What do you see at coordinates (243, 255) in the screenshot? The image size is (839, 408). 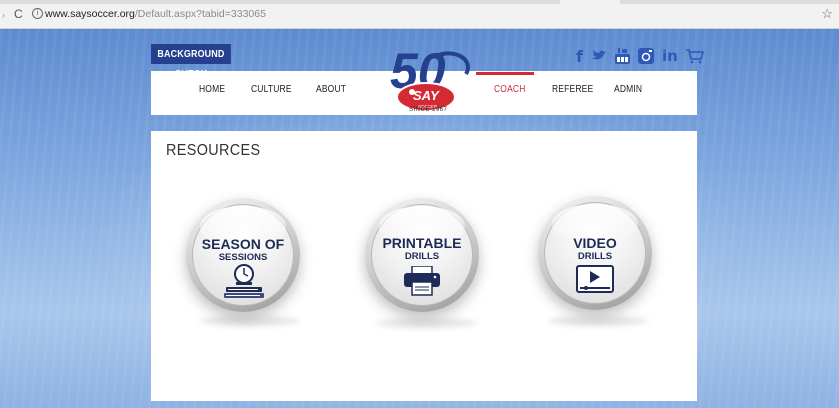 I see `season-of-sessions-button: SEASON OF SESSIONS` at bounding box center [243, 255].